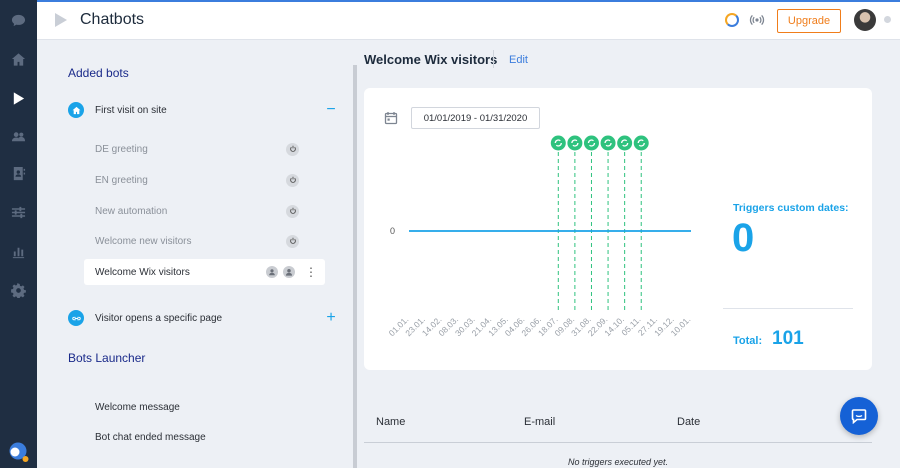  What do you see at coordinates (98, 73) in the screenshot?
I see `added-bots-title: Added bots` at bounding box center [98, 73].